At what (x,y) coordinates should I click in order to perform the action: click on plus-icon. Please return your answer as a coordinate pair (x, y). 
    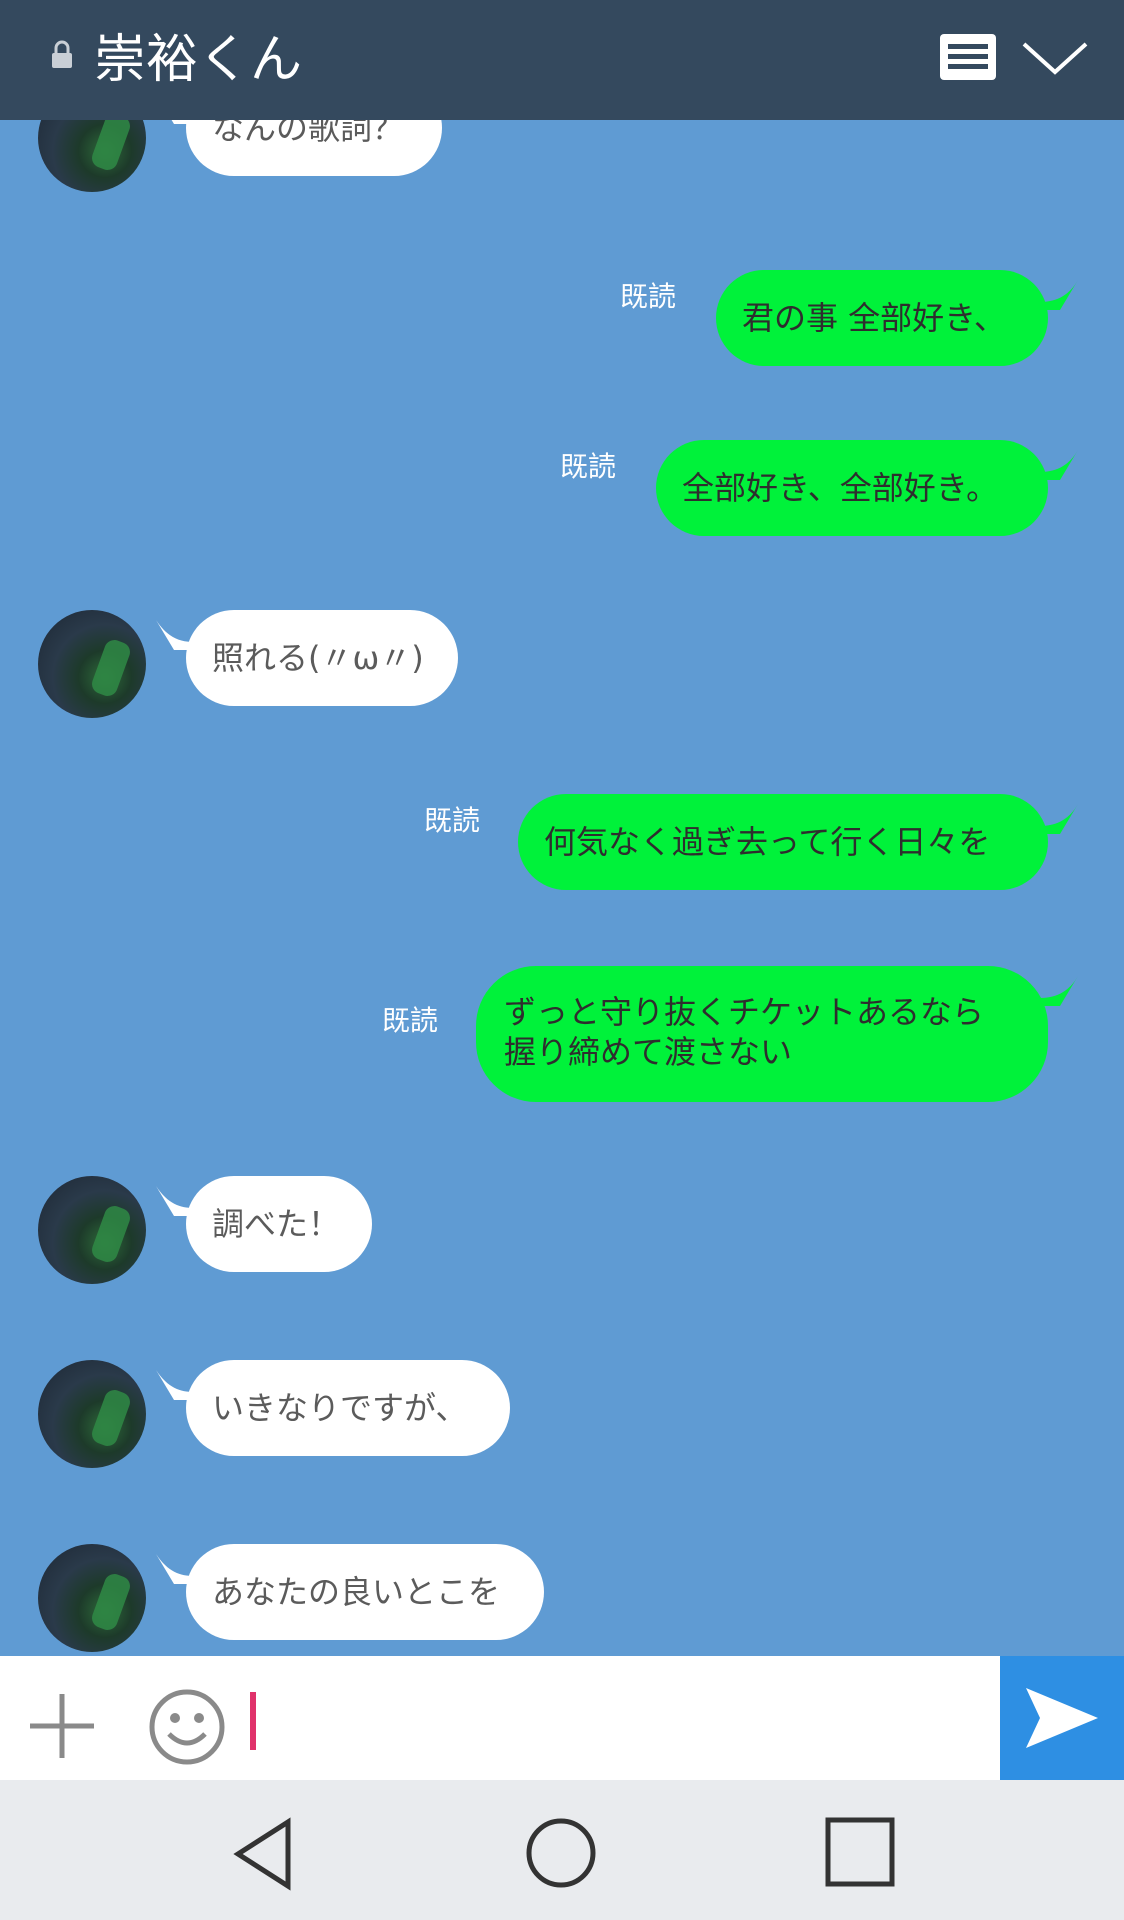
    Looking at the image, I should click on (62, 1726).